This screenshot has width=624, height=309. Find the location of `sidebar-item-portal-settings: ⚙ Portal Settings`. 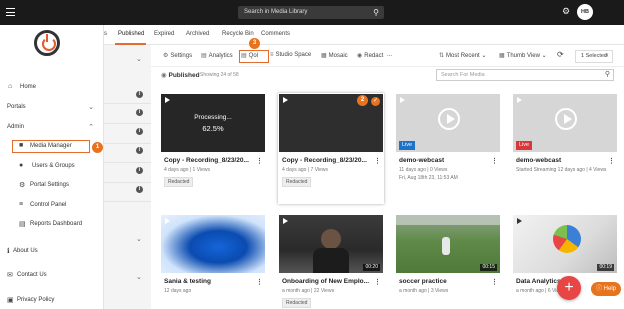

sidebar-item-portal-settings: ⚙ Portal Settings is located at coordinates (52, 186).